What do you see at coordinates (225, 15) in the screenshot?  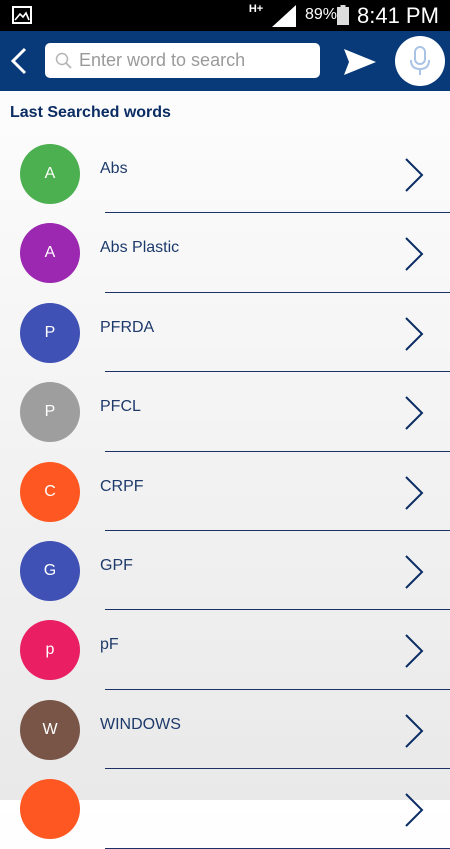 I see `status-bar: H+ 89% 8:41 PM` at bounding box center [225, 15].